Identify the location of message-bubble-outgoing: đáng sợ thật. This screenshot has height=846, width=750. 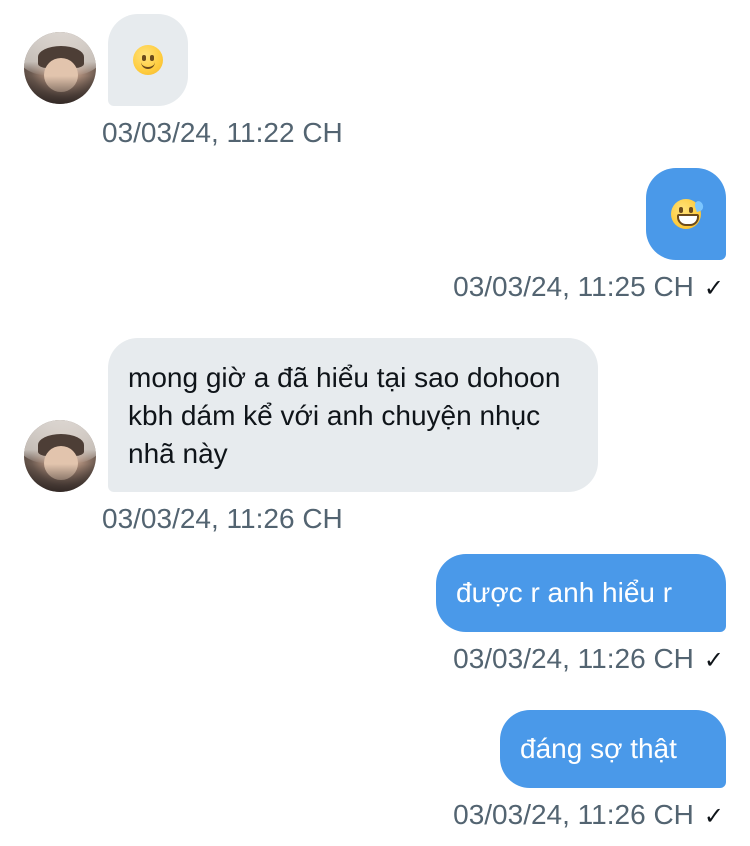
(613, 749).